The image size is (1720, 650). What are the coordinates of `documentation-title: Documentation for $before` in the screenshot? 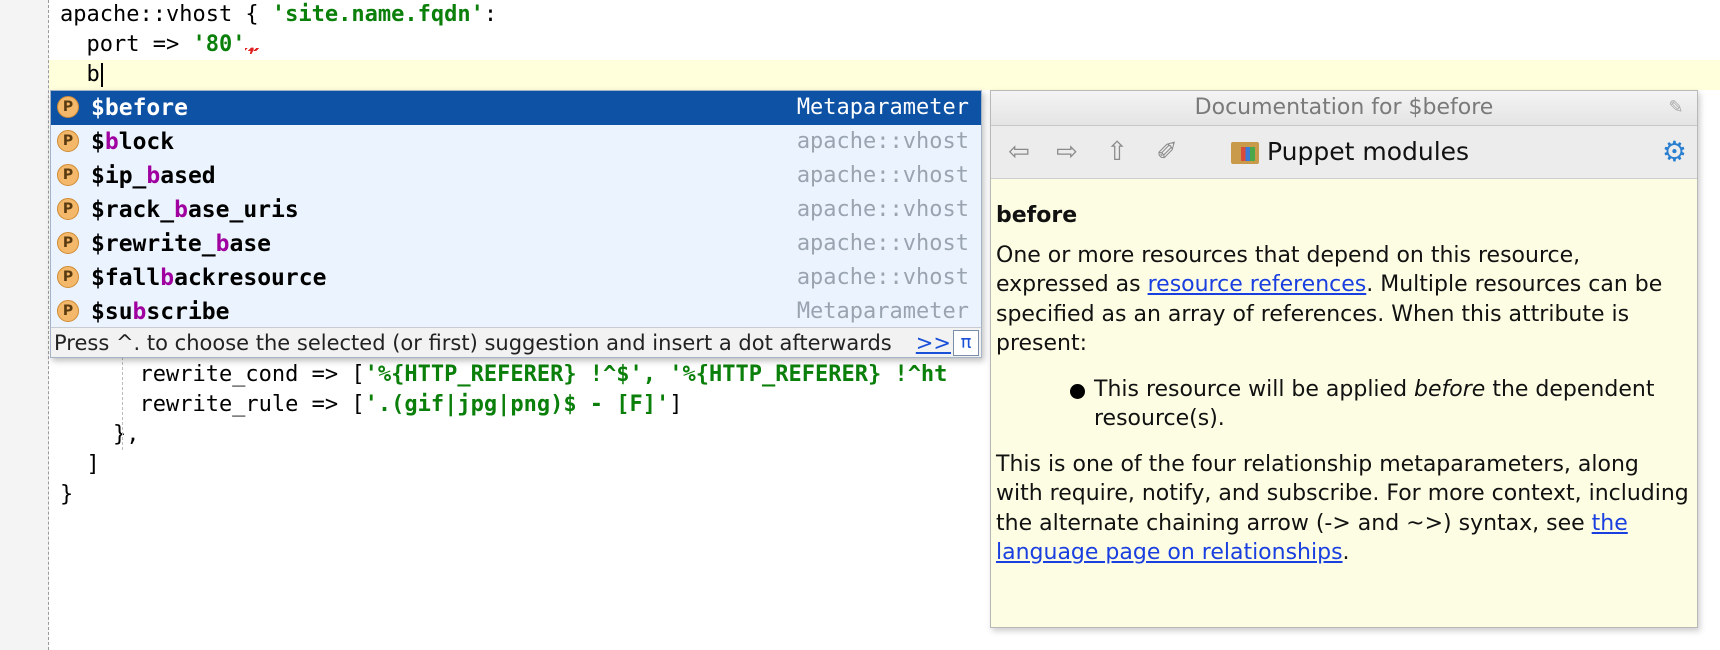 It's located at (1344, 107).